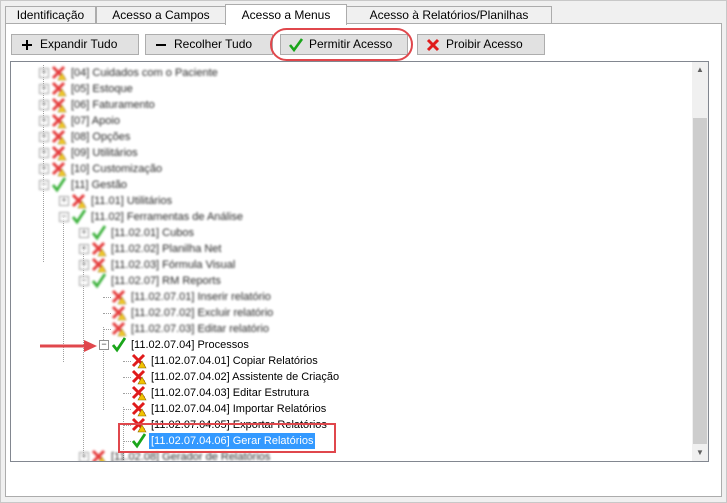 Image resolution: width=727 pixels, height=503 pixels. Describe the element at coordinates (700, 453) in the screenshot. I see `scroll-down-arrow-icon: ▼` at that location.